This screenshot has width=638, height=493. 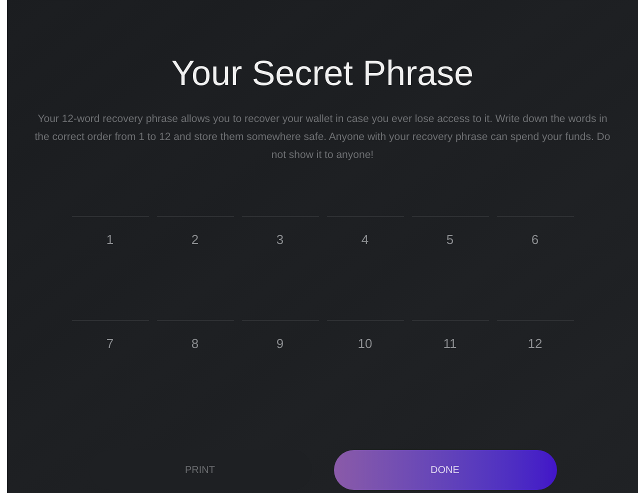 I want to click on word-slot: 6, so click(x=535, y=233).